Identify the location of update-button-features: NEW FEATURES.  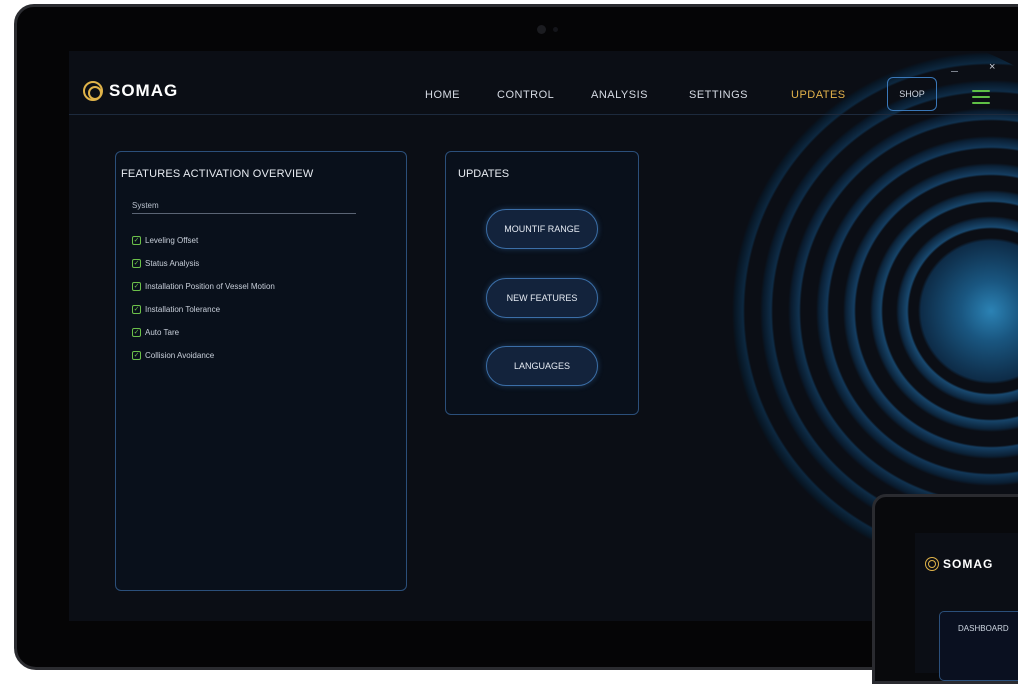
(542, 298).